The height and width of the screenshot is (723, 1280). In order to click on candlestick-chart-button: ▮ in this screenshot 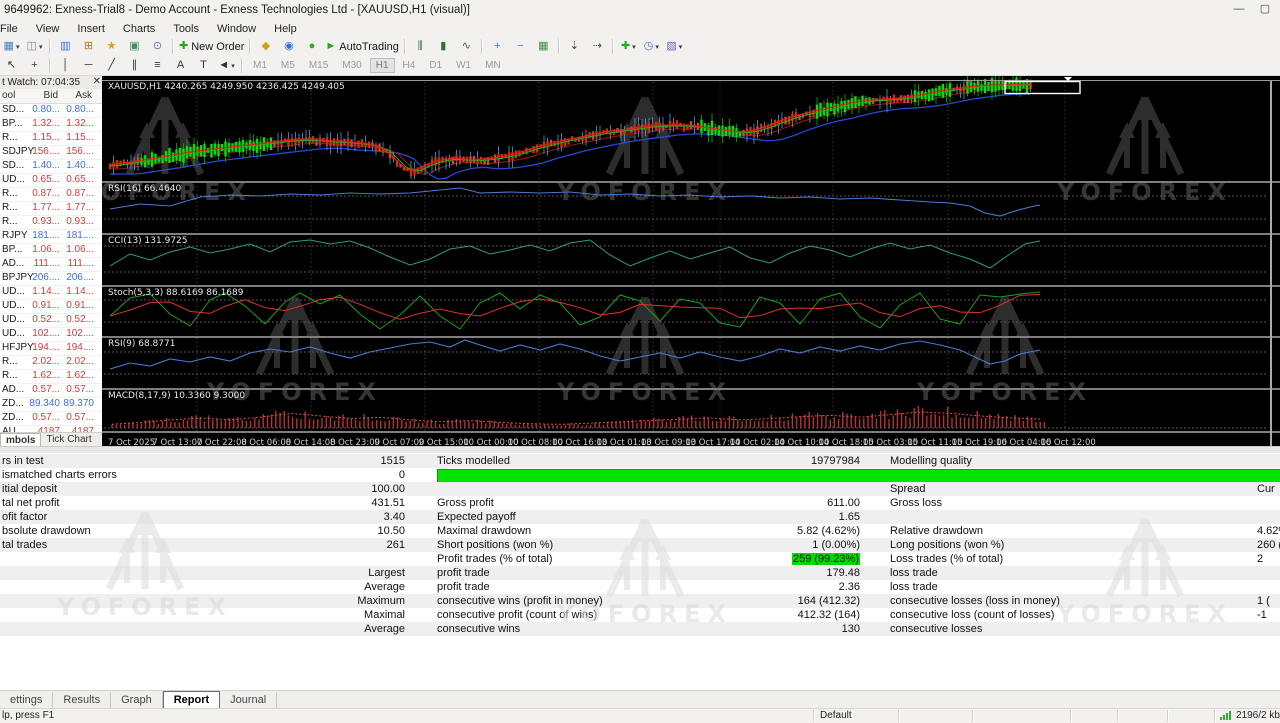, I will do `click(443, 46)`.